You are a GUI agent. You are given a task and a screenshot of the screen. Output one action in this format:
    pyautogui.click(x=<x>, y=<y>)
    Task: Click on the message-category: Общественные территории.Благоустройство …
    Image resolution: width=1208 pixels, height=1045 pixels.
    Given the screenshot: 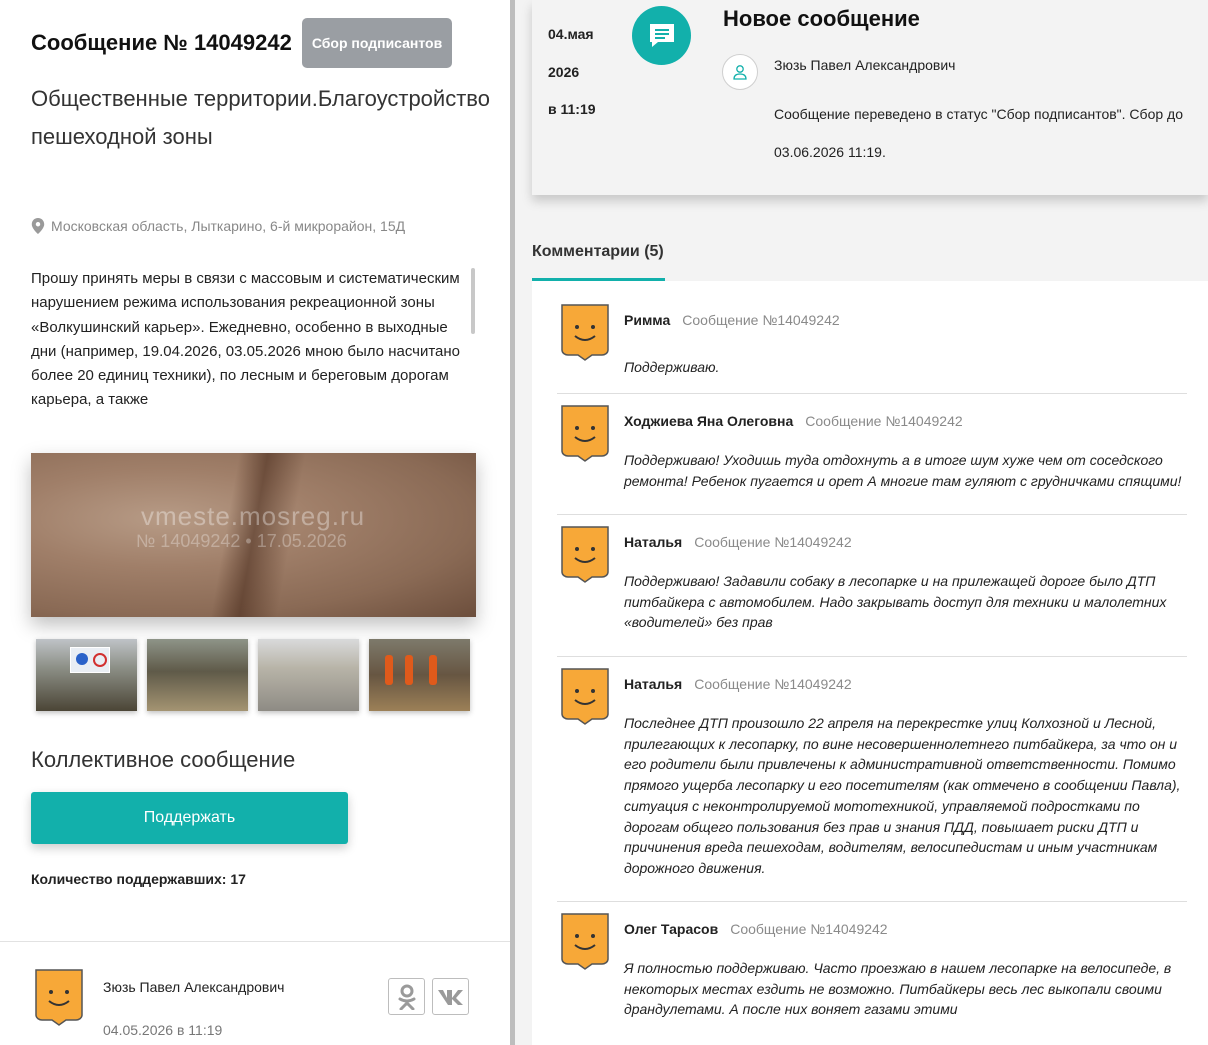 What is the action you would take?
    pyautogui.click(x=260, y=117)
    